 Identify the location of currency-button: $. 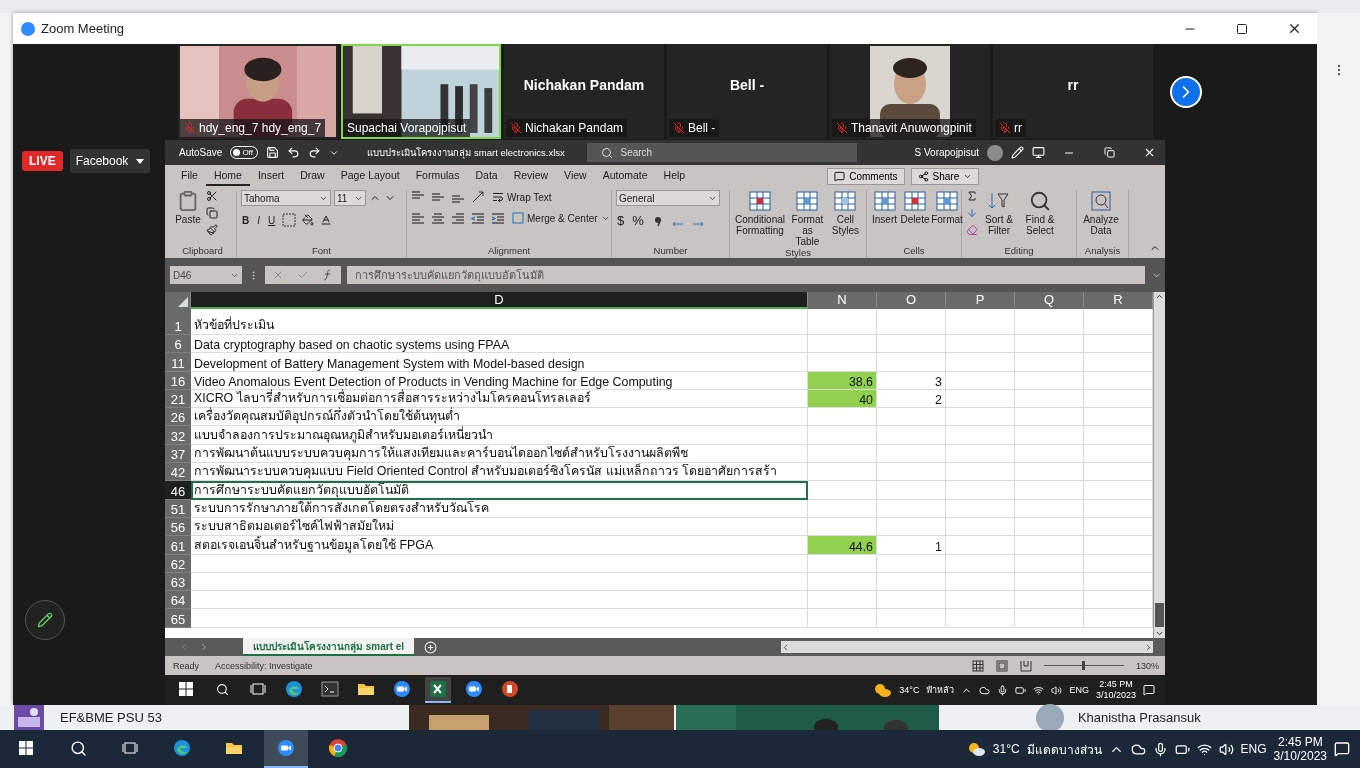
(621, 220).